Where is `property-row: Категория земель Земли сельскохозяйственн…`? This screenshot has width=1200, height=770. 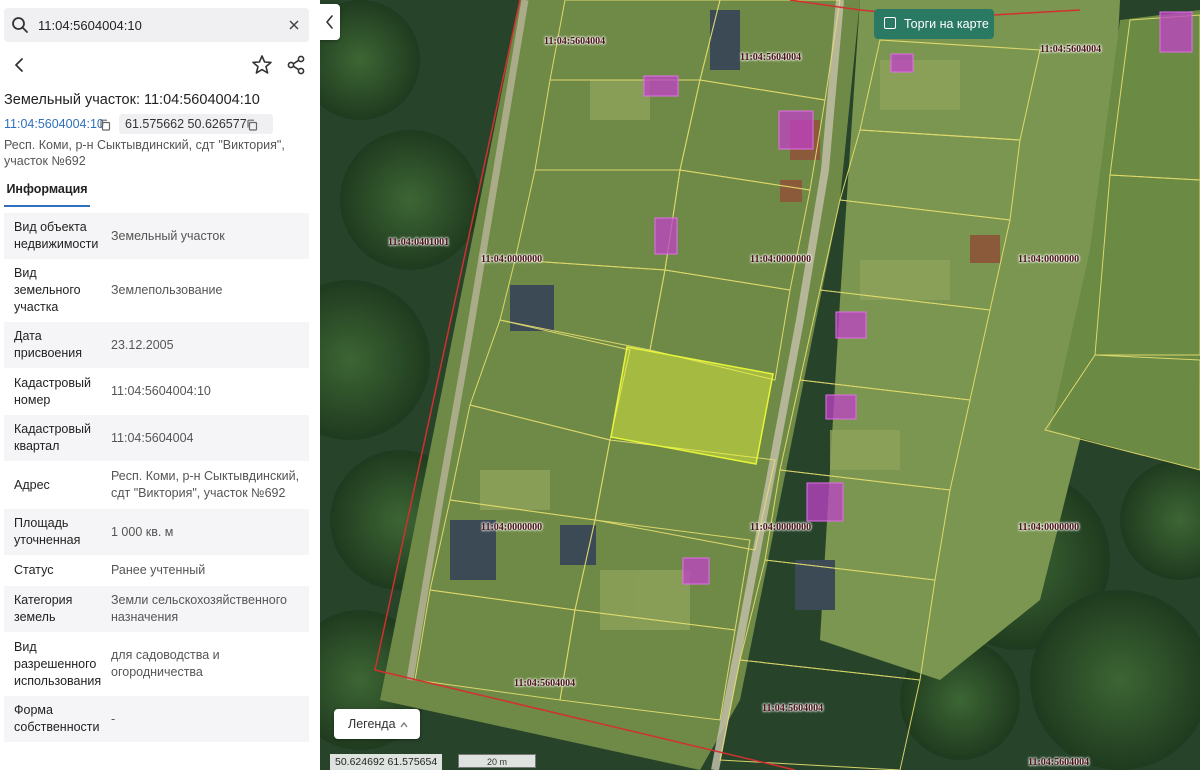
property-row: Категория земель Земли сельскохозяйственн… is located at coordinates (156, 609).